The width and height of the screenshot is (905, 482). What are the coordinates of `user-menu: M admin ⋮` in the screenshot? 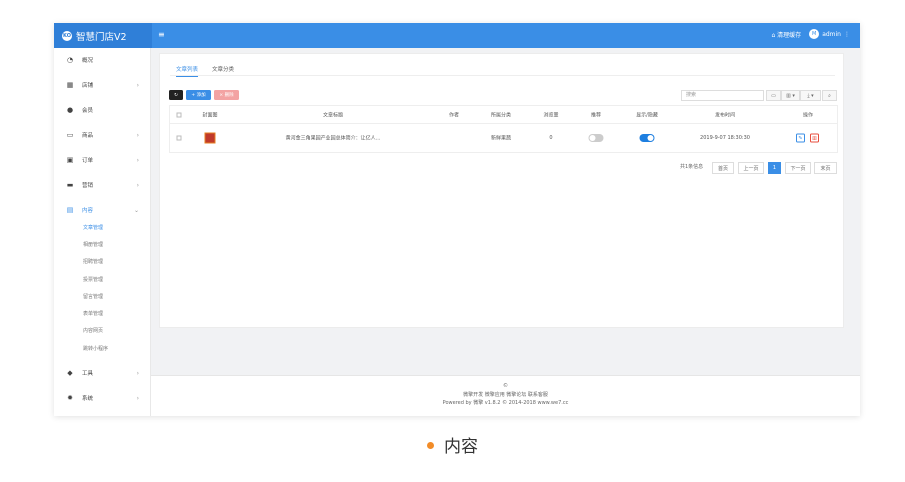 It's located at (829, 34).